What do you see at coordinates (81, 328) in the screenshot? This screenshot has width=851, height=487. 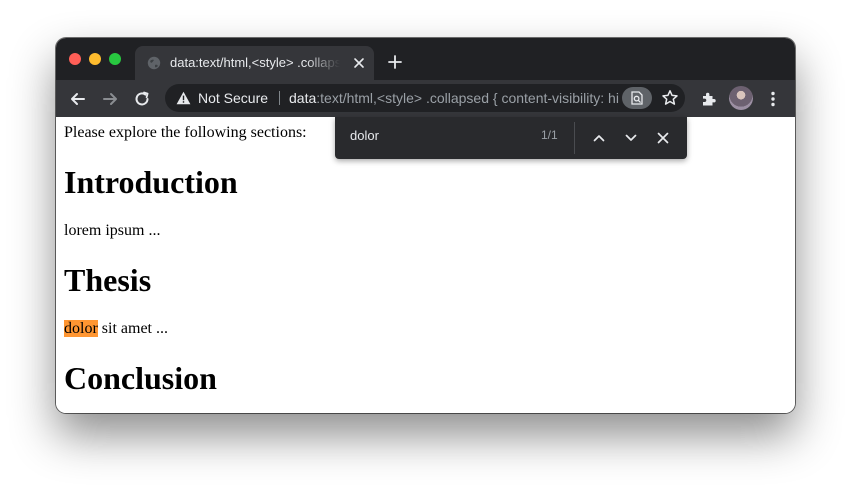 I see `find-match-highlight: dolor` at bounding box center [81, 328].